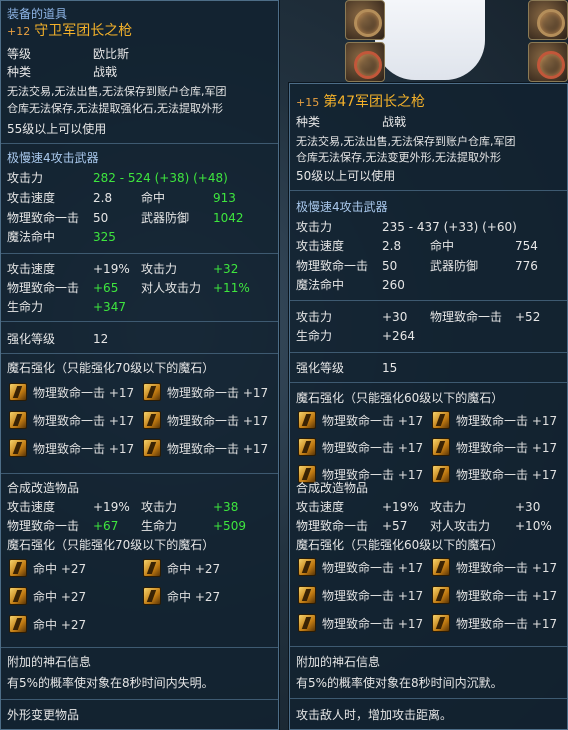 Image resolution: width=568 pixels, height=730 pixels. I want to click on enchant-plus: +15, so click(308, 102).